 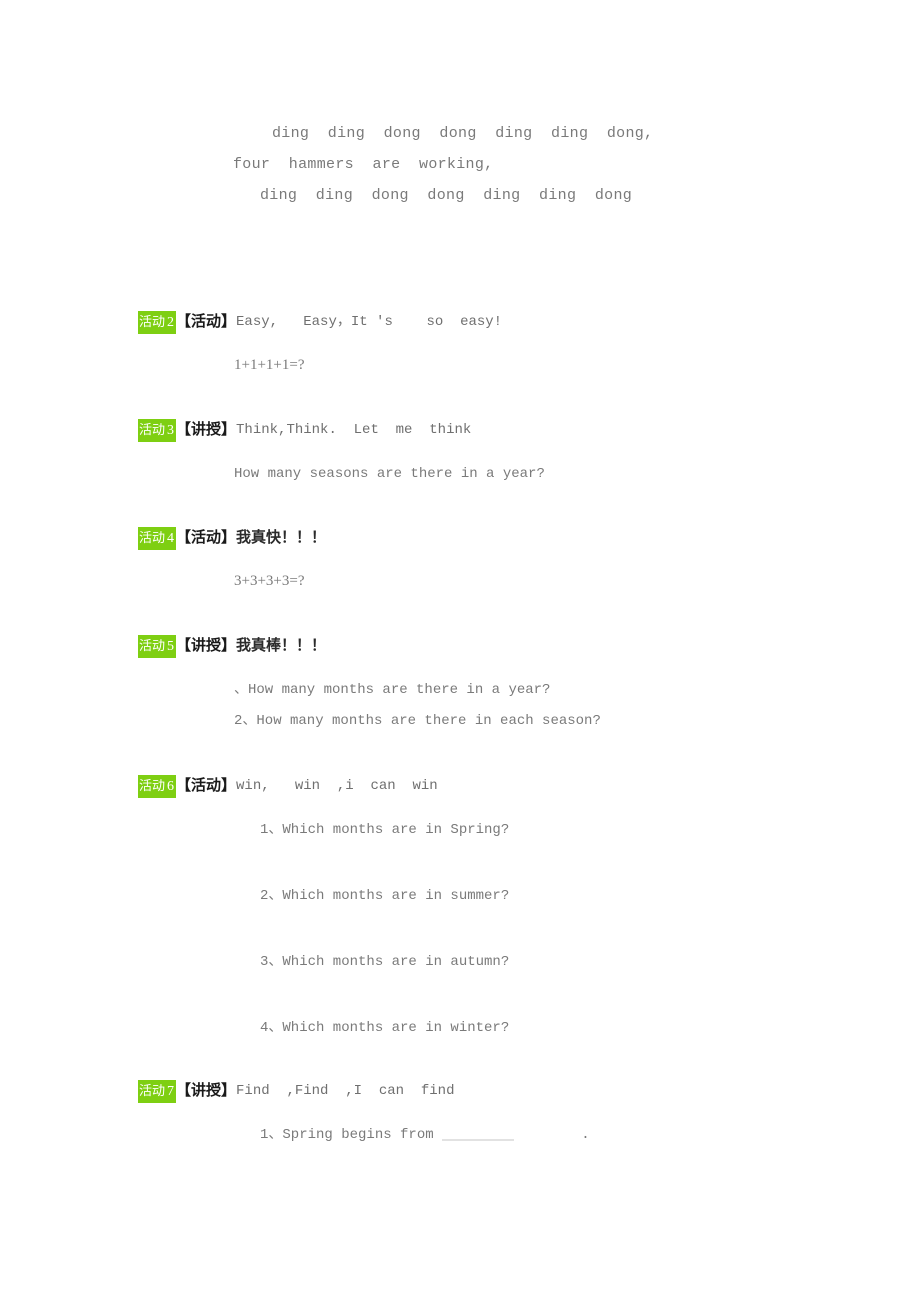 I want to click on activity-heading: 活动 3 【讲授】Think,Think. Let me think, so click(x=518, y=430).